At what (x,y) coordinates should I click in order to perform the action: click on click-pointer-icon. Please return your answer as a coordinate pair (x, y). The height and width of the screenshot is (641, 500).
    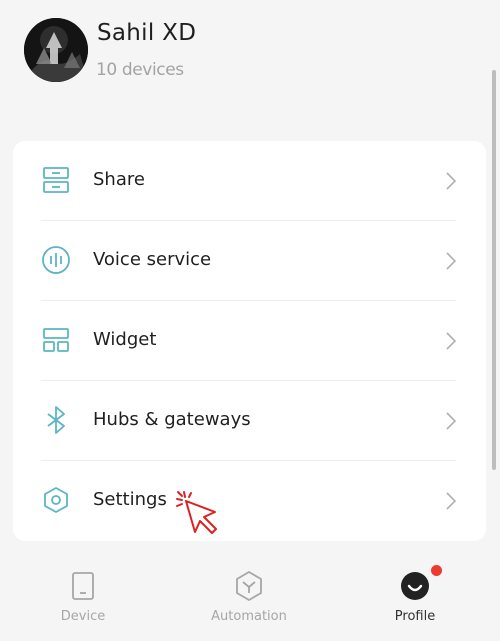
    Looking at the image, I should click on (198, 513).